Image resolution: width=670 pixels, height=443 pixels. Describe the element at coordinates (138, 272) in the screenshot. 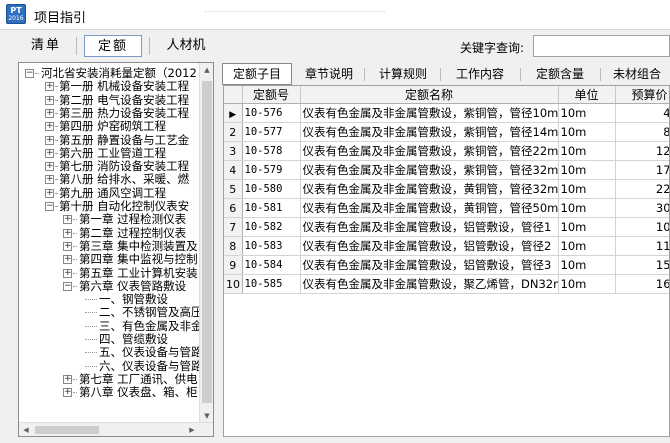

I see `tree-item-label: 第五章 工业计算机安装` at that location.